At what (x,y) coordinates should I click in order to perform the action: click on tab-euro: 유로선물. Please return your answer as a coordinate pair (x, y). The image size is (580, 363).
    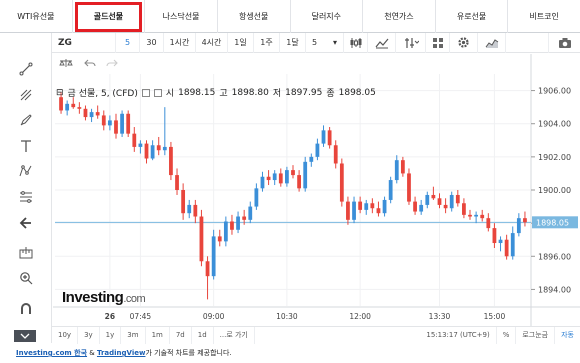
    Looking at the image, I should click on (472, 16).